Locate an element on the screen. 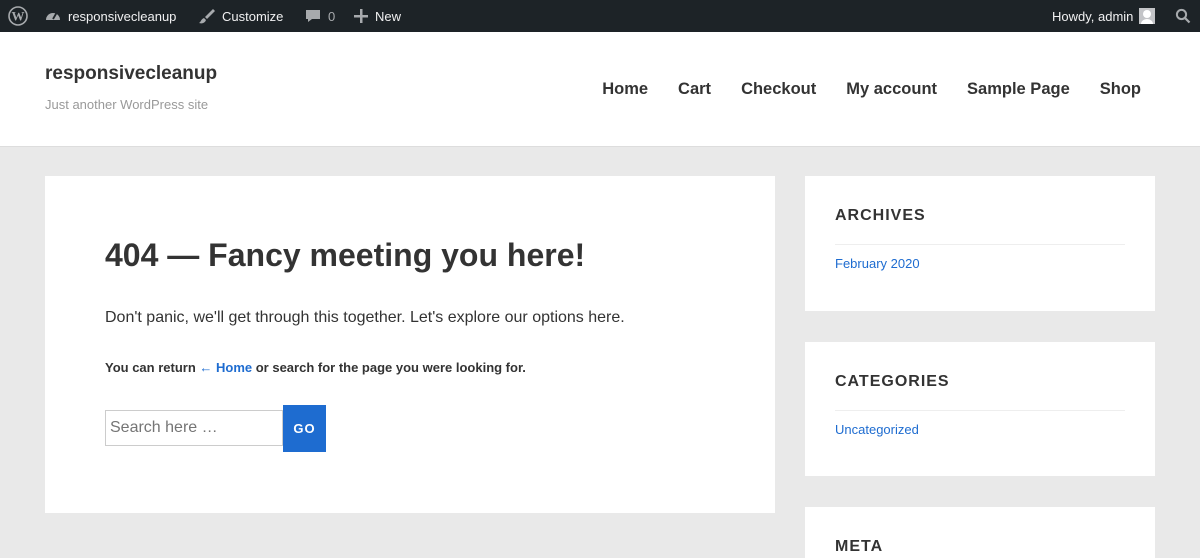 This screenshot has width=1200, height=558. nav-item-checkout: Checkout is located at coordinates (778, 89).